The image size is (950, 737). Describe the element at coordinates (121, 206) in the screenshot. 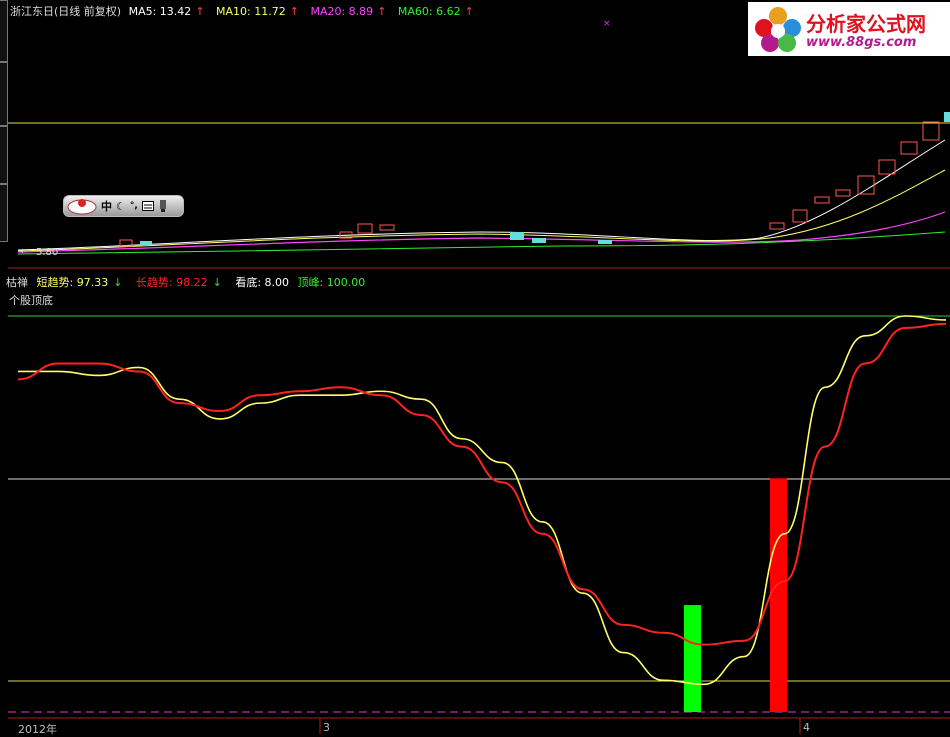

I see `moon-icon: ☾` at that location.